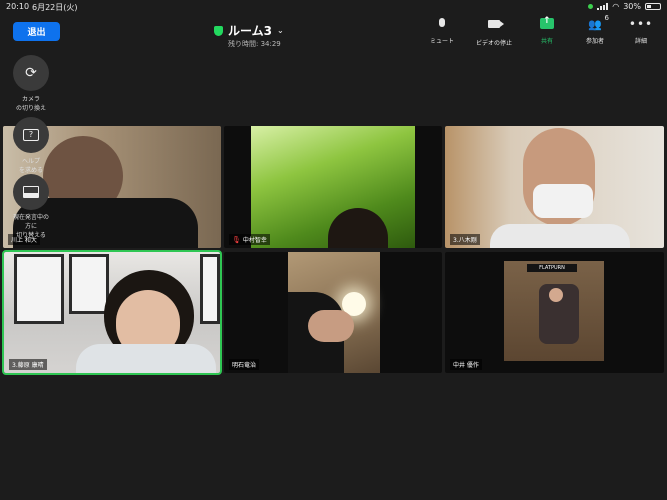 The image size is (667, 500). I want to click on help-icon: ?, so click(31, 135).